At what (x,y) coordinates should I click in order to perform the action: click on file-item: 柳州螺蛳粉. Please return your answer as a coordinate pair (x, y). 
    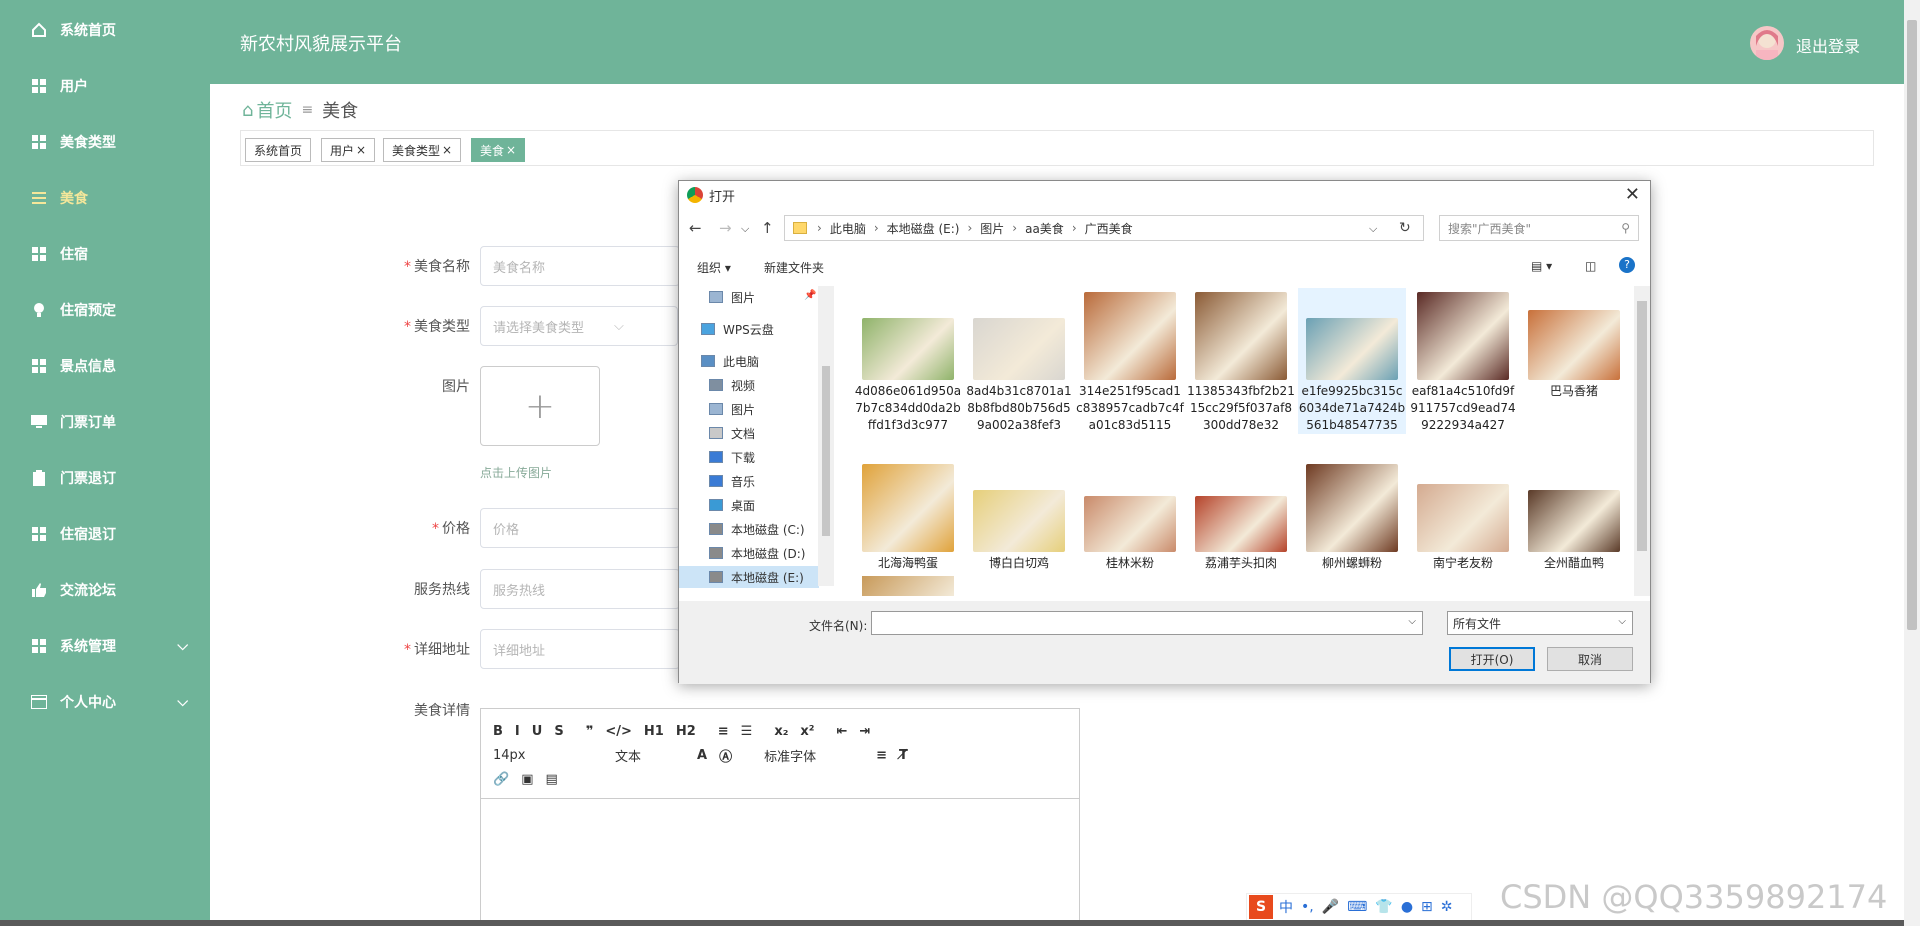
    Looking at the image, I should click on (1352, 516).